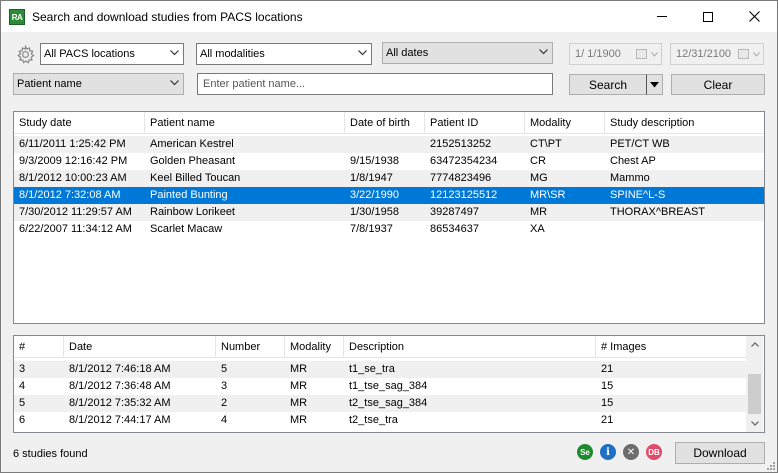 The height and width of the screenshot is (473, 778). I want to click on caret-down-icon, so click(654, 84).